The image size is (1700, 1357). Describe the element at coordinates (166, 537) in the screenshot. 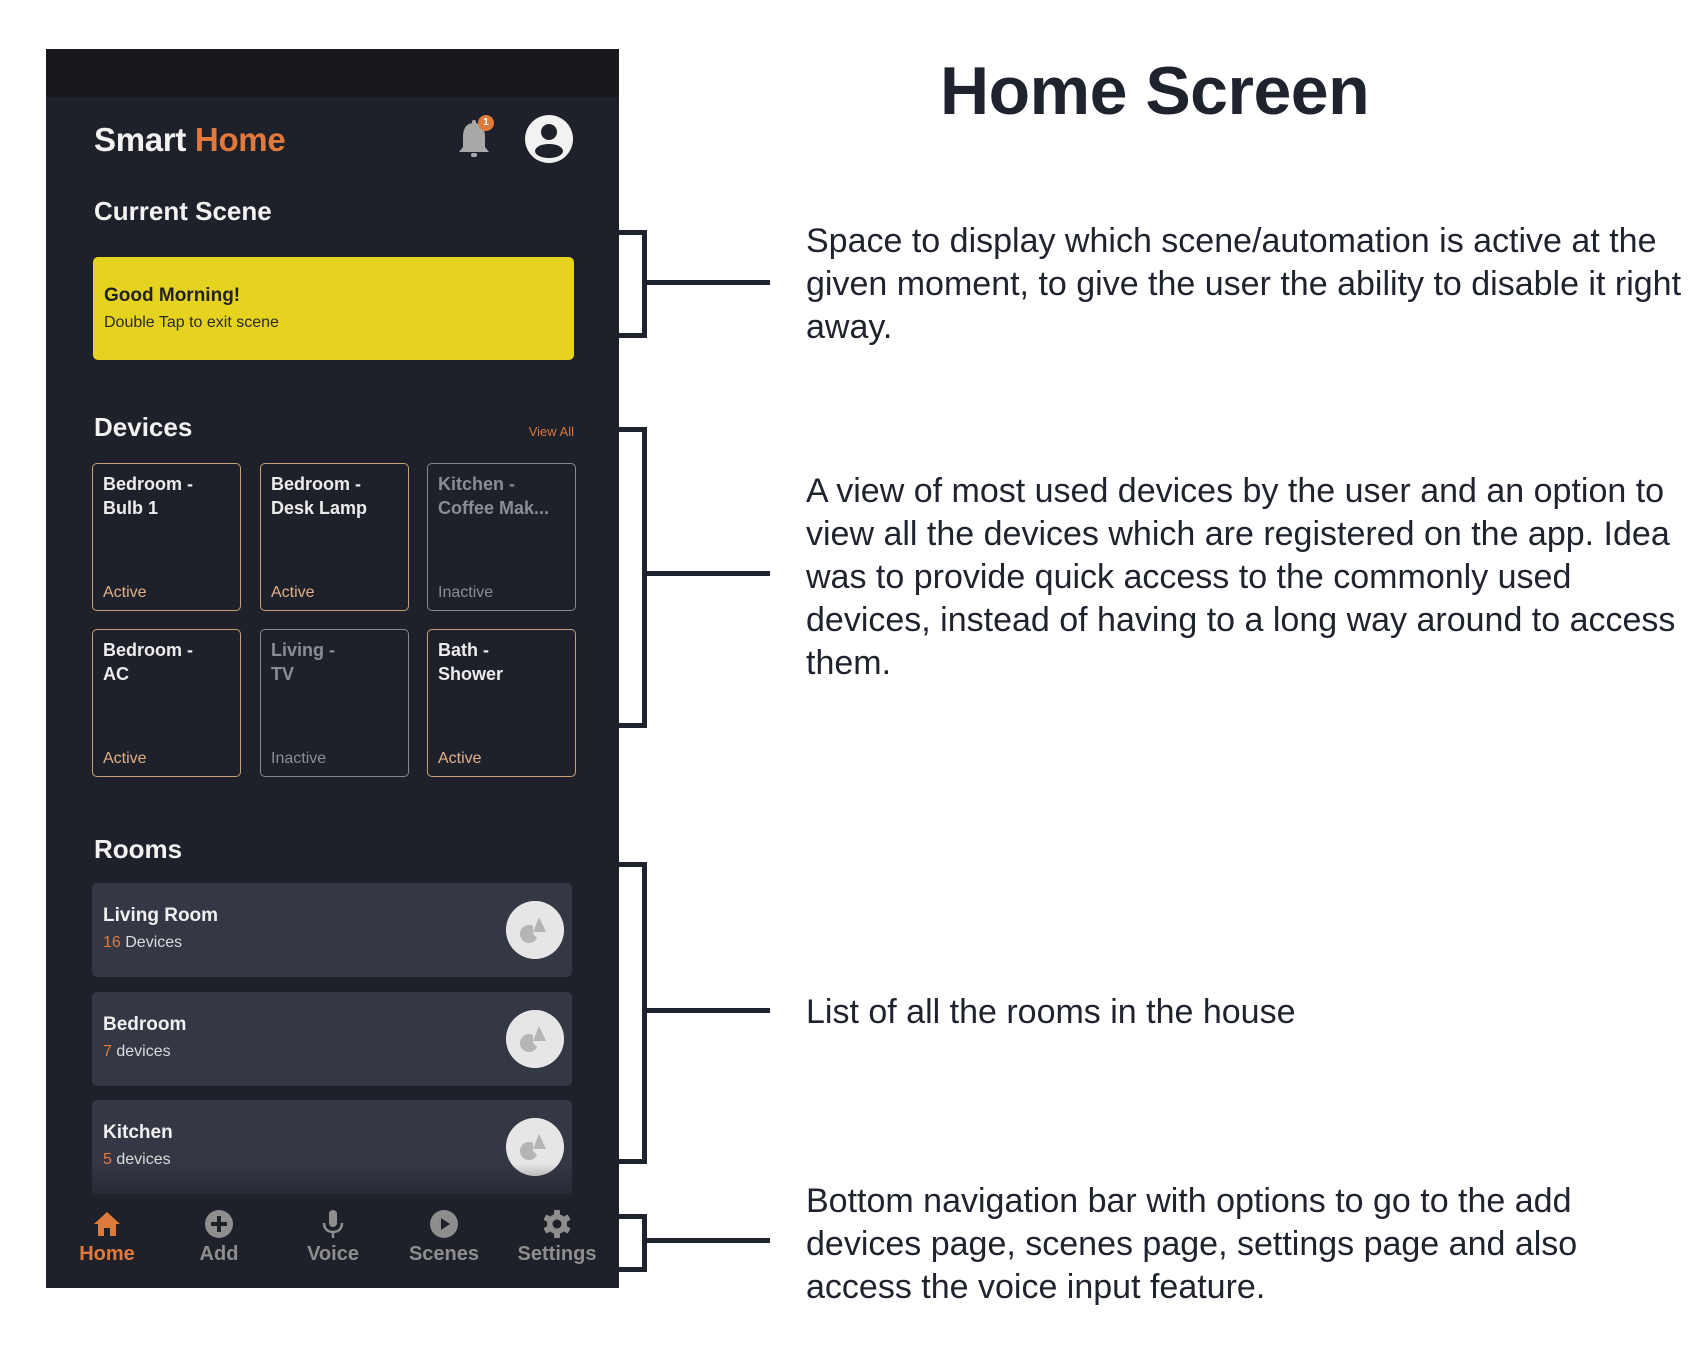

I see `device-card: Bedroom - Bulb 1 Active` at that location.